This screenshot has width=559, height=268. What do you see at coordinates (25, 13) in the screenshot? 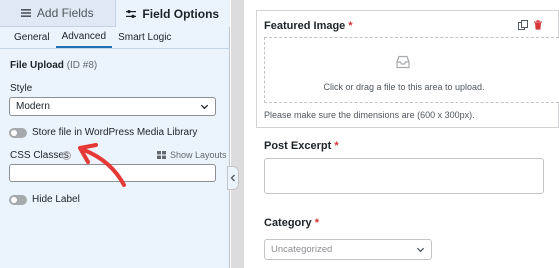
I see `list-icon` at bounding box center [25, 13].